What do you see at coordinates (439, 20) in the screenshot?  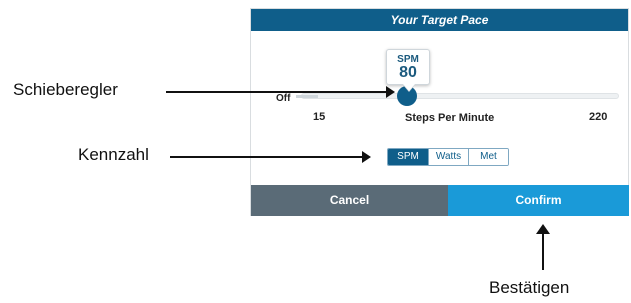 I see `dialog-title: Your Target Pace` at bounding box center [439, 20].